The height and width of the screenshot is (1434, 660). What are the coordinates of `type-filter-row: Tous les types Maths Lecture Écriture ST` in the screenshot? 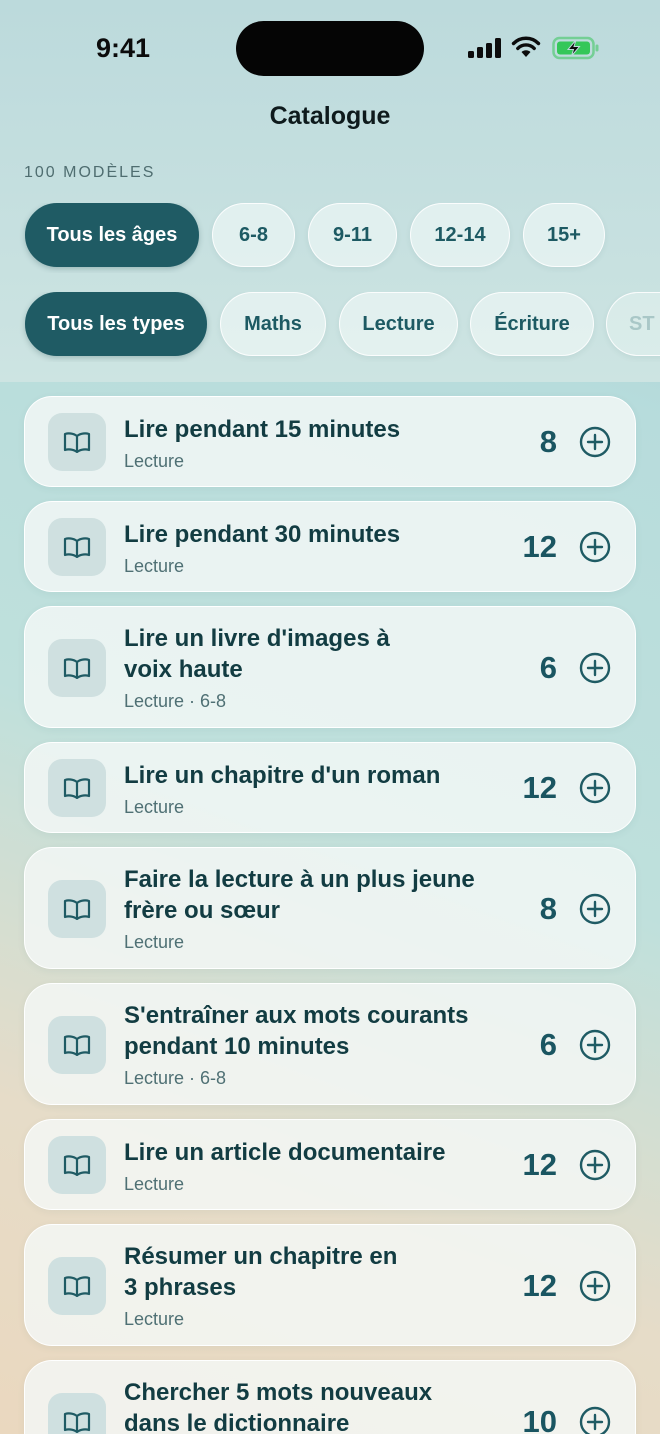 It's located at (330, 327).